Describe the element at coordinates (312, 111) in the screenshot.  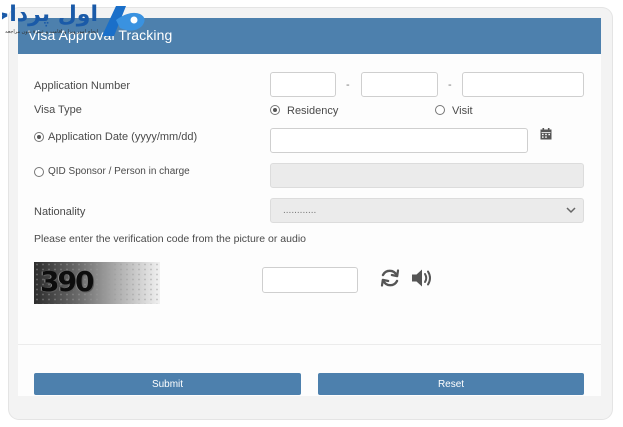
I see `visa-type-residency-label: Residency` at that location.